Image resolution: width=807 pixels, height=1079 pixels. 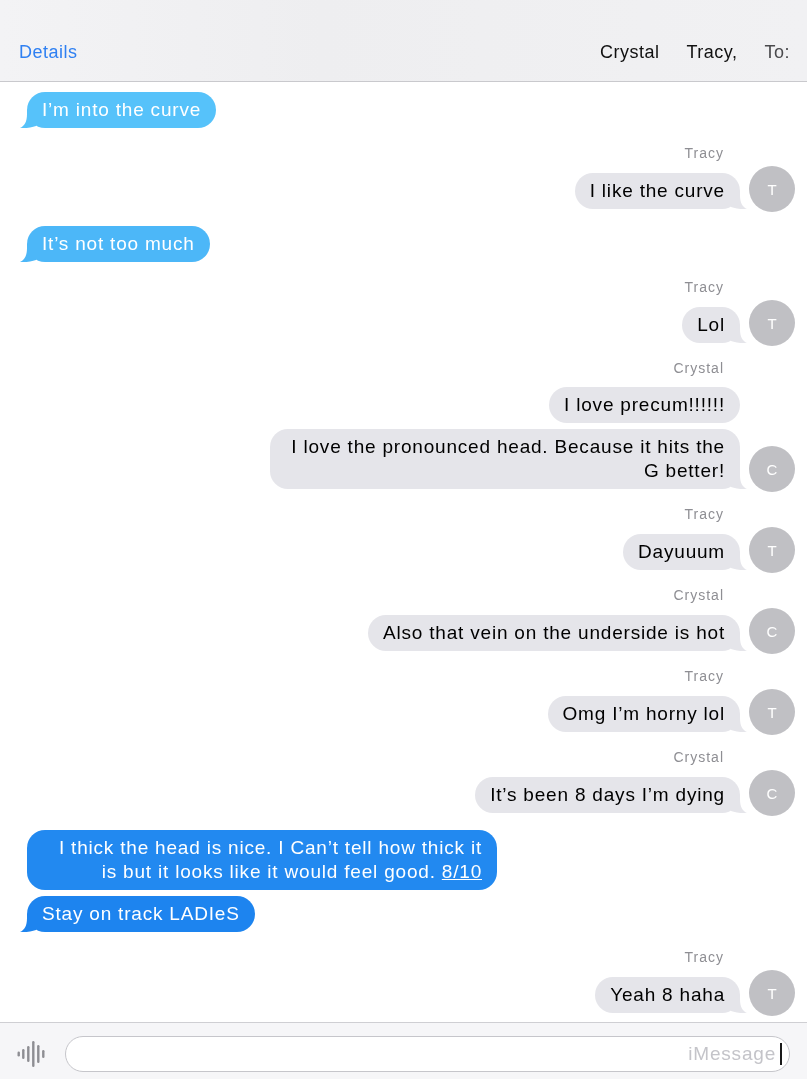 I want to click on waveform-icon, so click(x=31, y=1054).